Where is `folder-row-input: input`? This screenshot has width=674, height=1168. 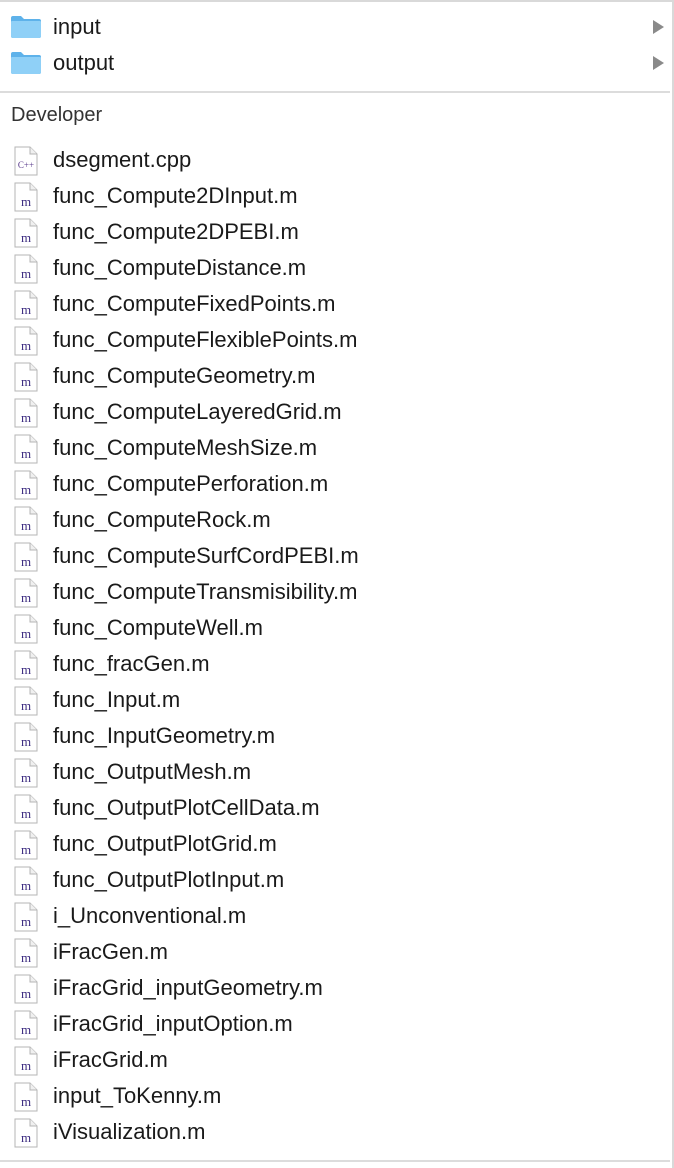 folder-row-input: input is located at coordinates (335, 27).